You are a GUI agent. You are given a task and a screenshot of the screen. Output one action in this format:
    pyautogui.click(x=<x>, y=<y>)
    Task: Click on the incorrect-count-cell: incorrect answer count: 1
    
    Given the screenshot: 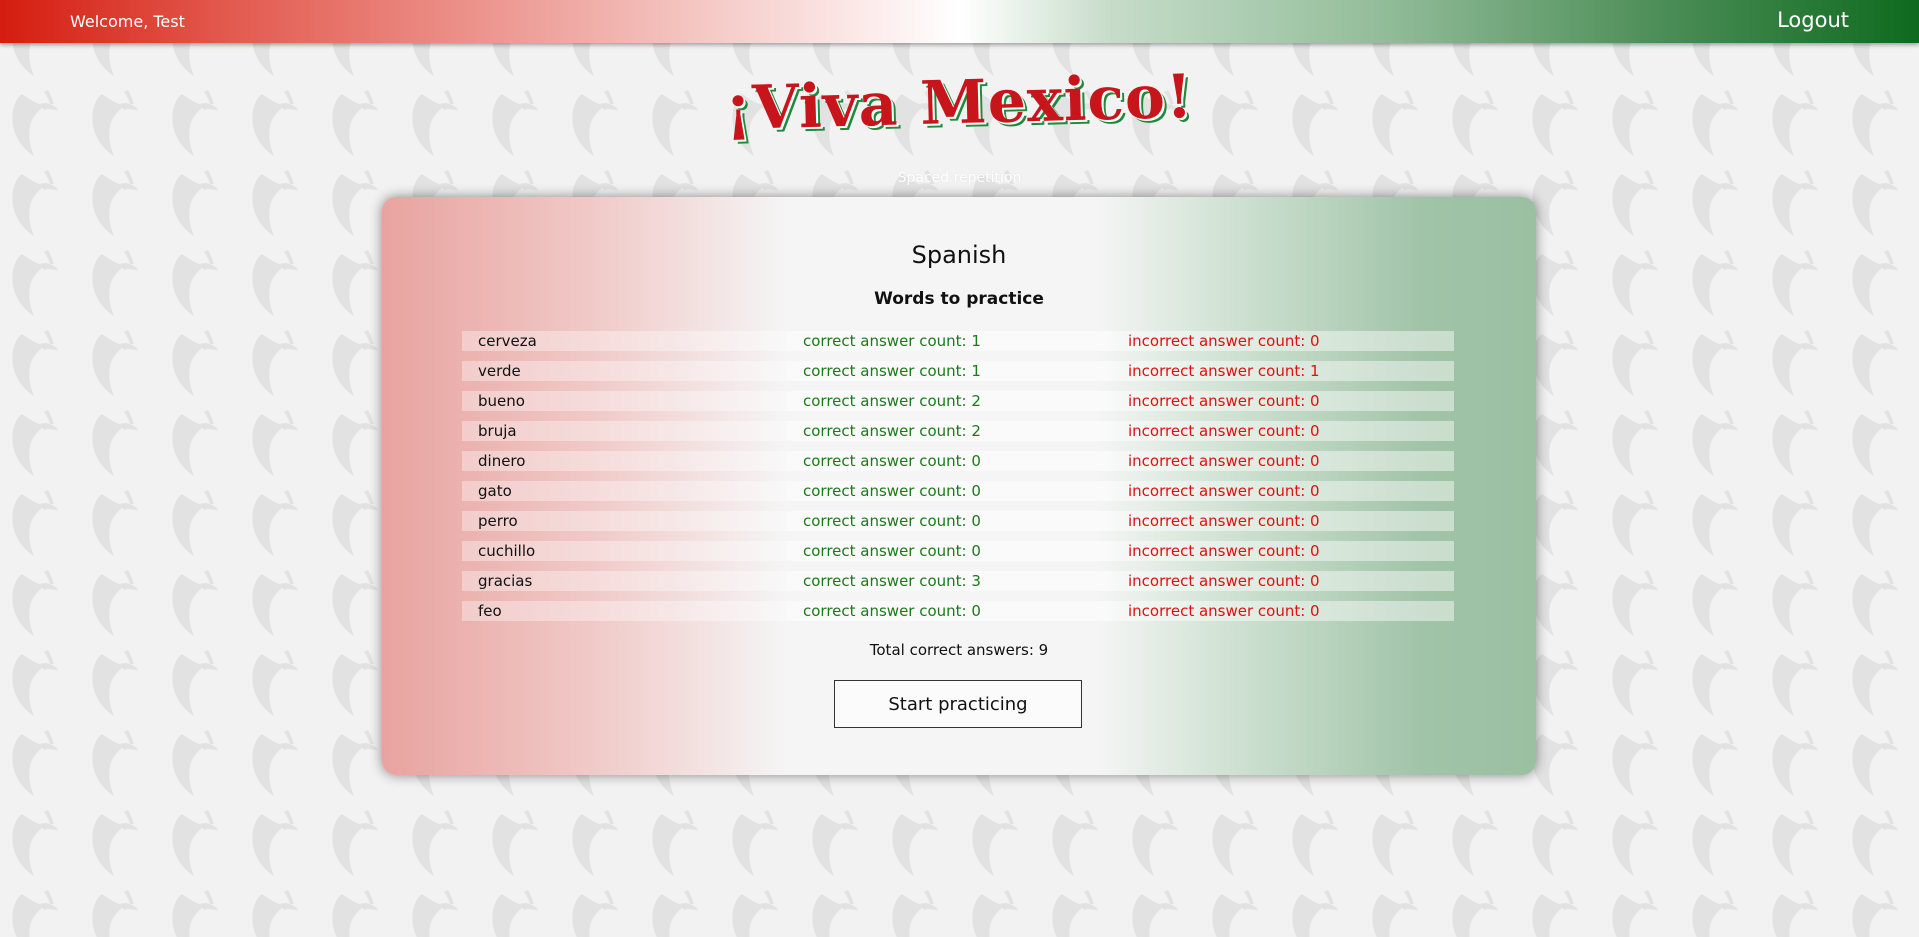 What is the action you would take?
    pyautogui.click(x=1283, y=371)
    